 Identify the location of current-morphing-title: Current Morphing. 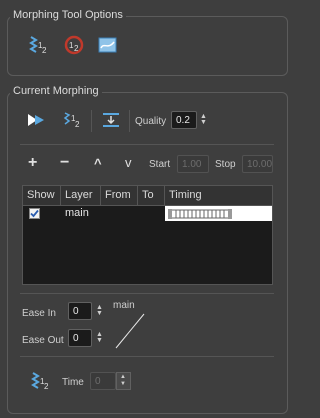
(56, 91).